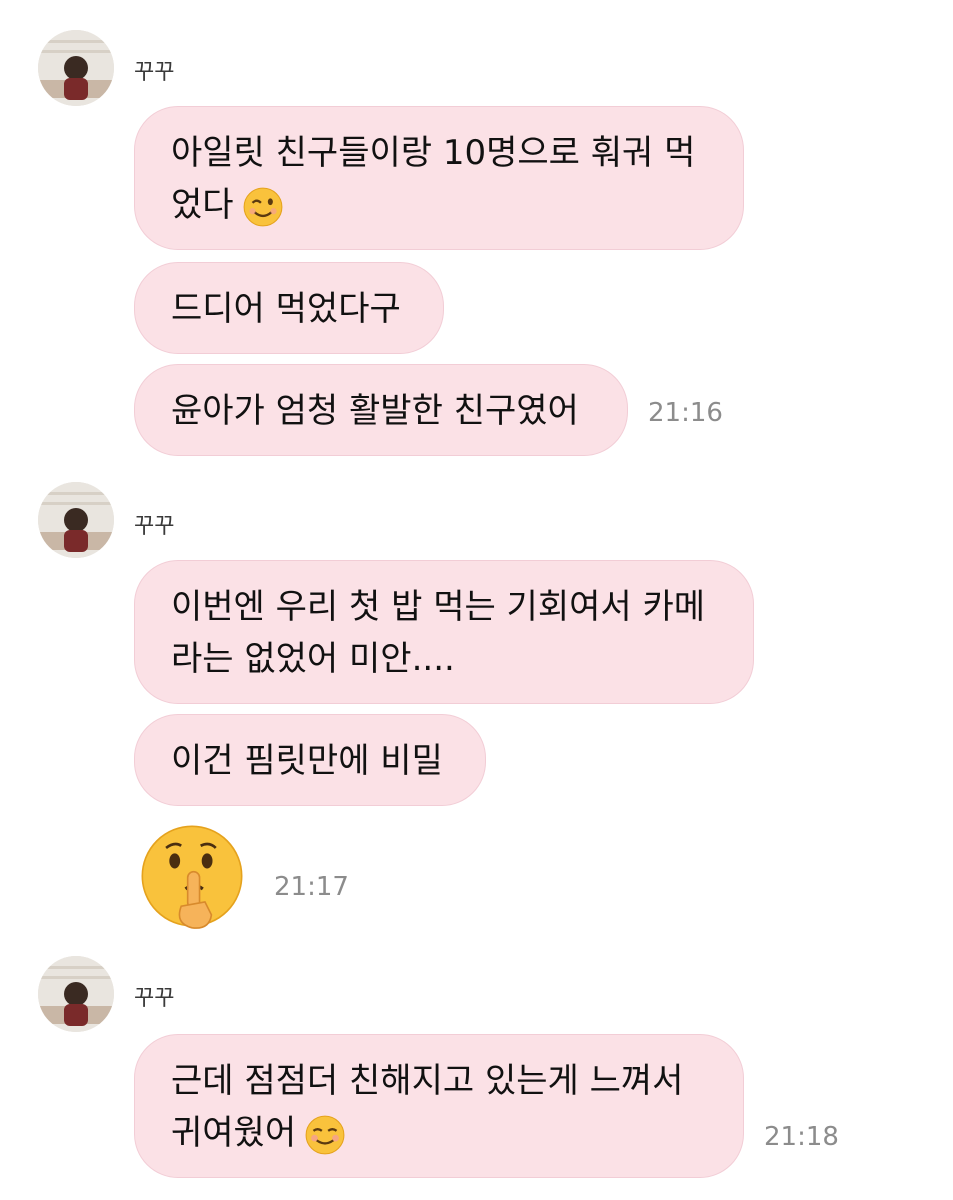 This screenshot has height=1200, width=953. What do you see at coordinates (439, 178) in the screenshot?
I see `message-bubble: 아일릿 친구들이랑 10명으로 훠궈 먹 었다` at bounding box center [439, 178].